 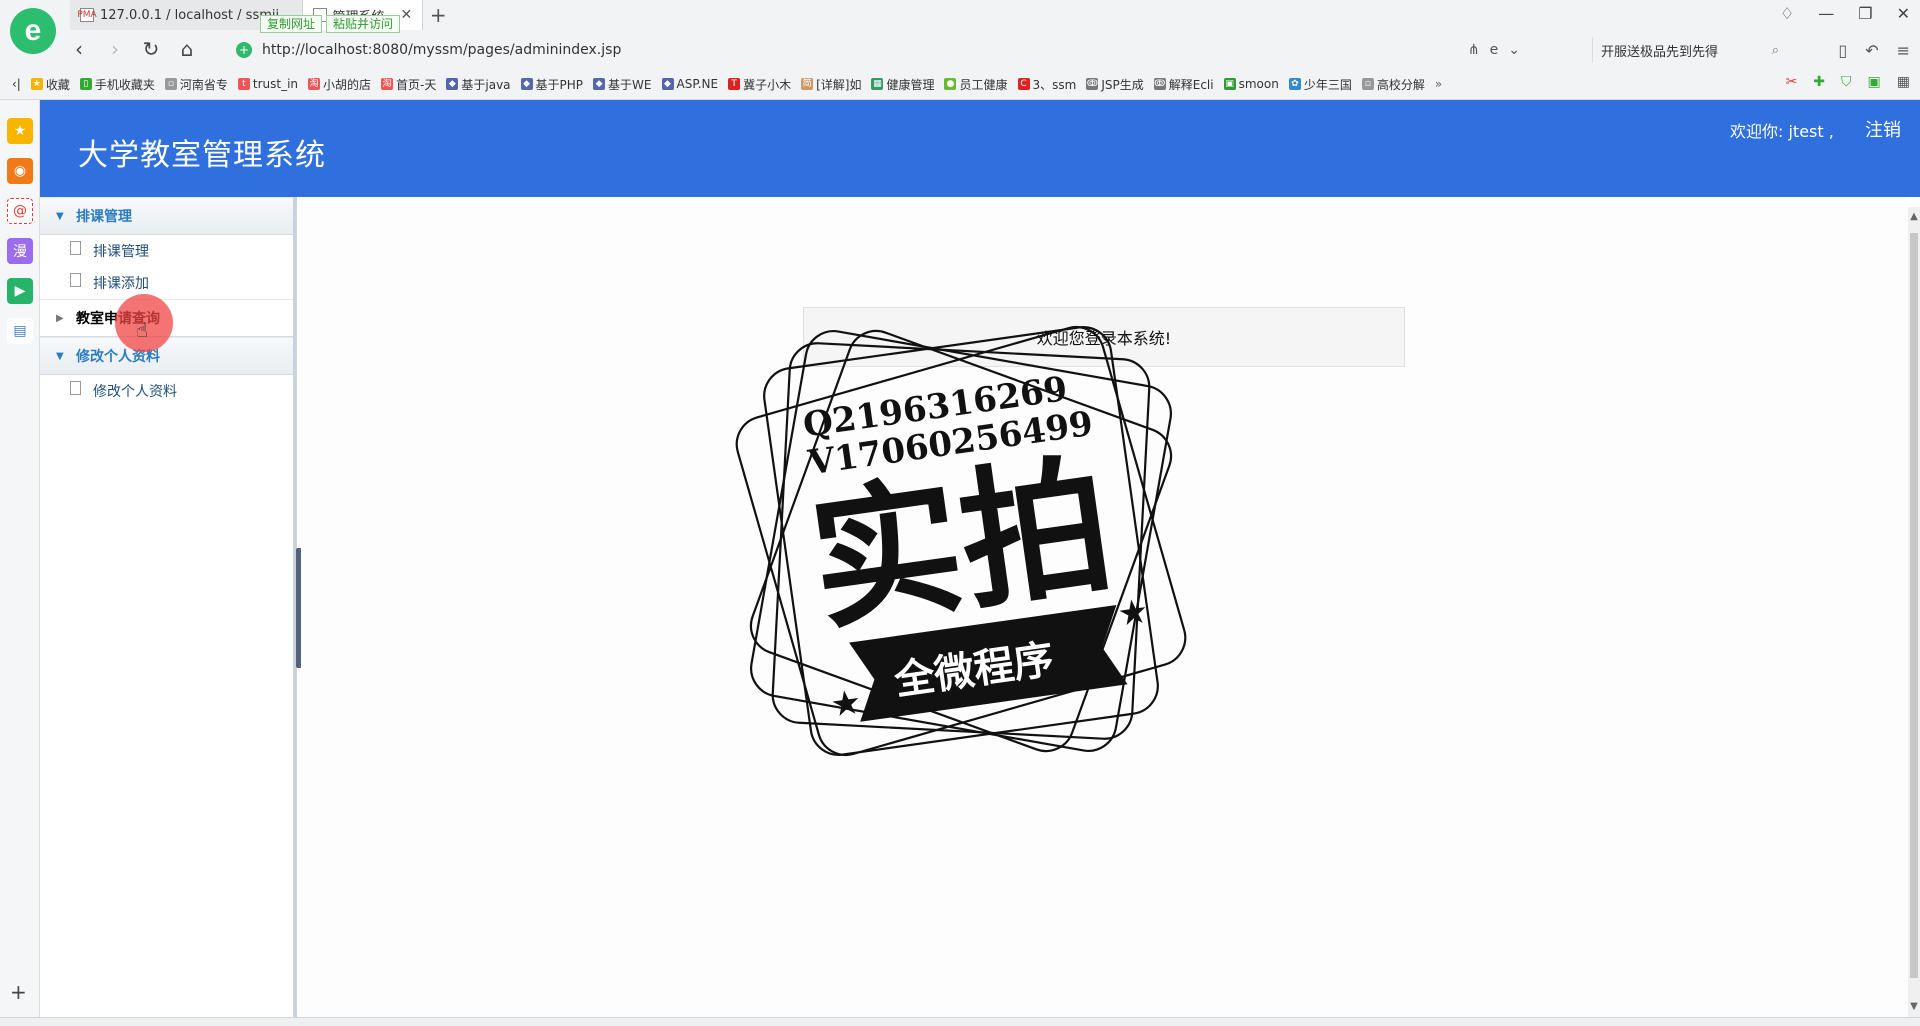 What do you see at coordinates (877, 84) in the screenshot?
I see `site-icon: ▦` at bounding box center [877, 84].